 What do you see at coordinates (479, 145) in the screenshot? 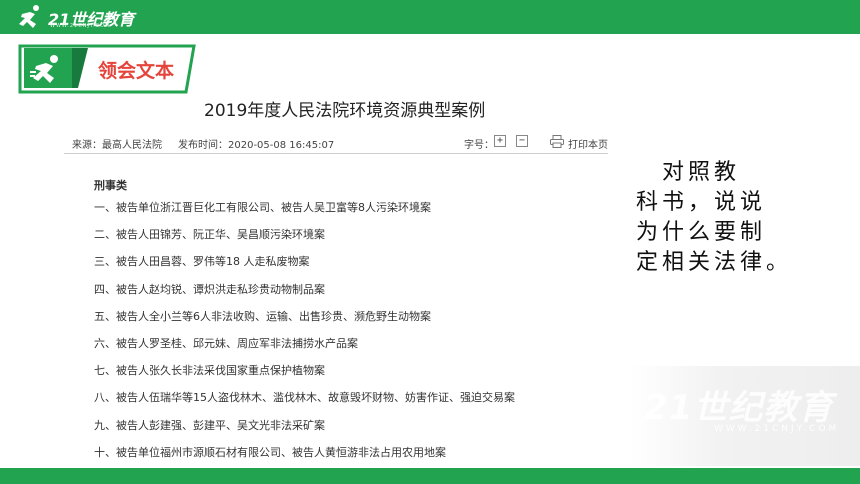
I see `font-size-label: 字号：` at bounding box center [479, 145].